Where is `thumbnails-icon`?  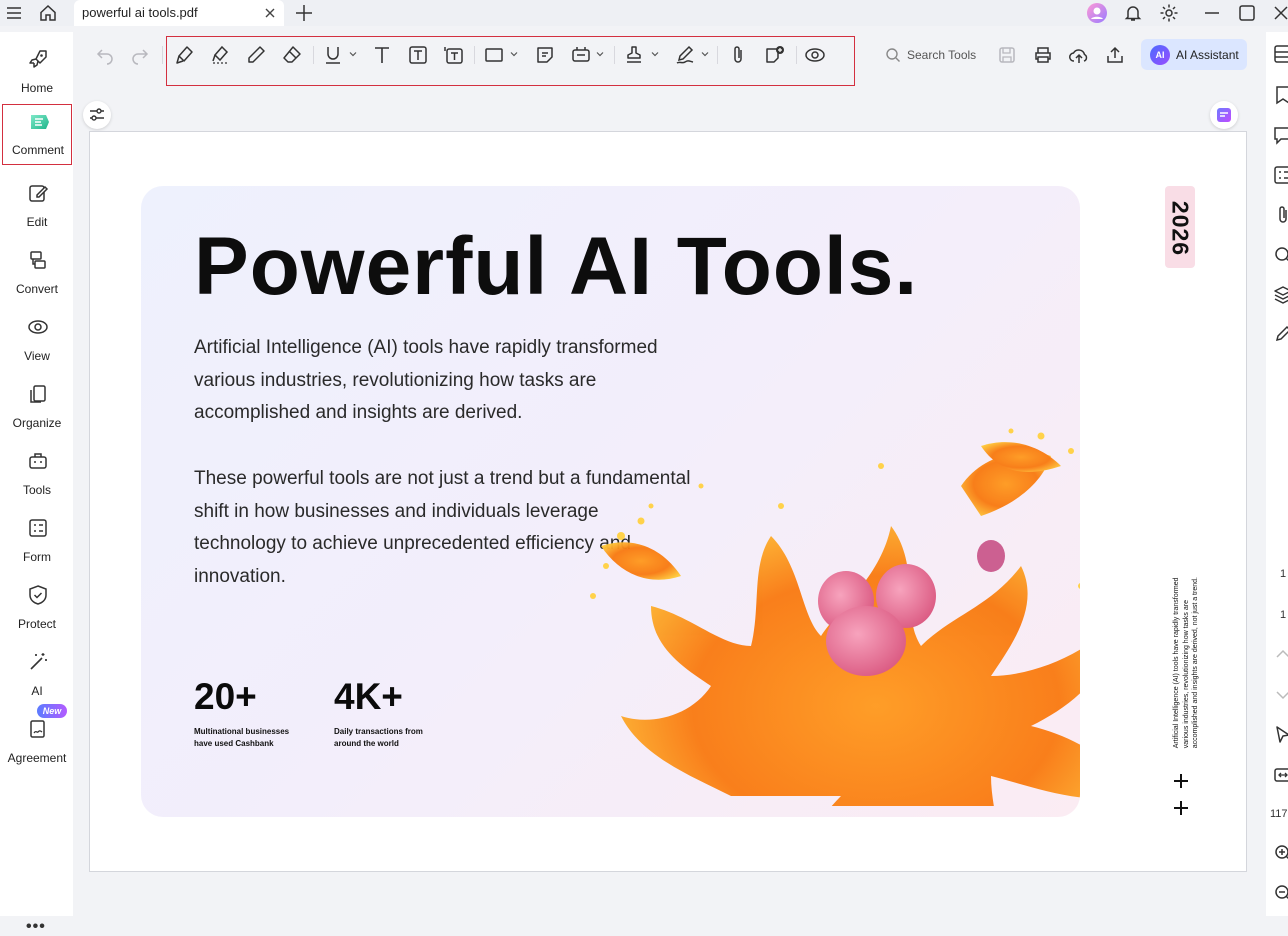
thumbnails-icon is located at coordinates (1280, 54).